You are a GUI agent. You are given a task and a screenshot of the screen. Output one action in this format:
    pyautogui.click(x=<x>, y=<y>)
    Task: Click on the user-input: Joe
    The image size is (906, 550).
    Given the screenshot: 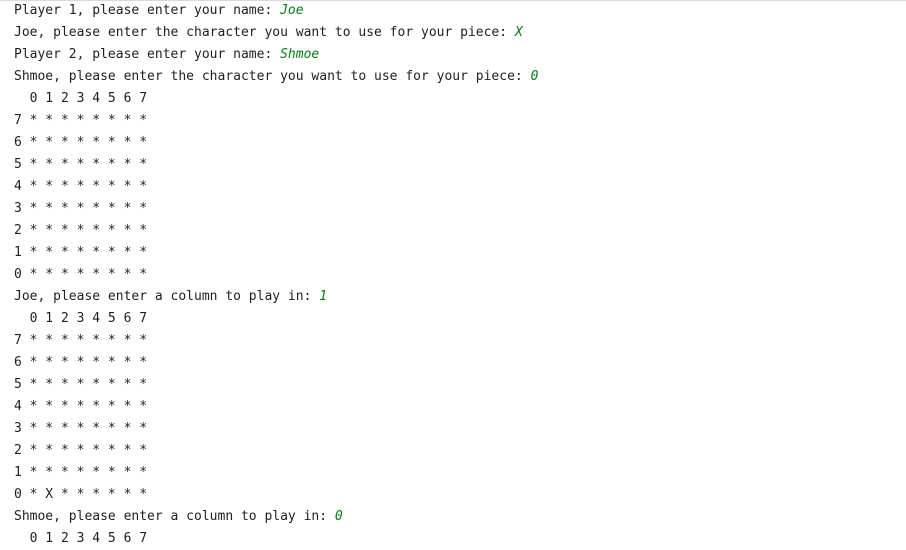 What is the action you would take?
    pyautogui.click(x=292, y=10)
    